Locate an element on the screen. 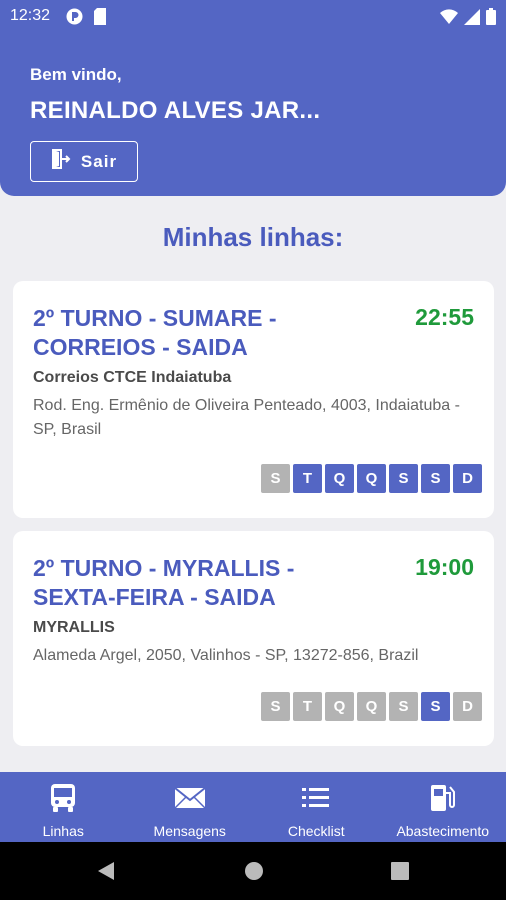  nav-abastecimento: Abastecimento is located at coordinates (443, 807).